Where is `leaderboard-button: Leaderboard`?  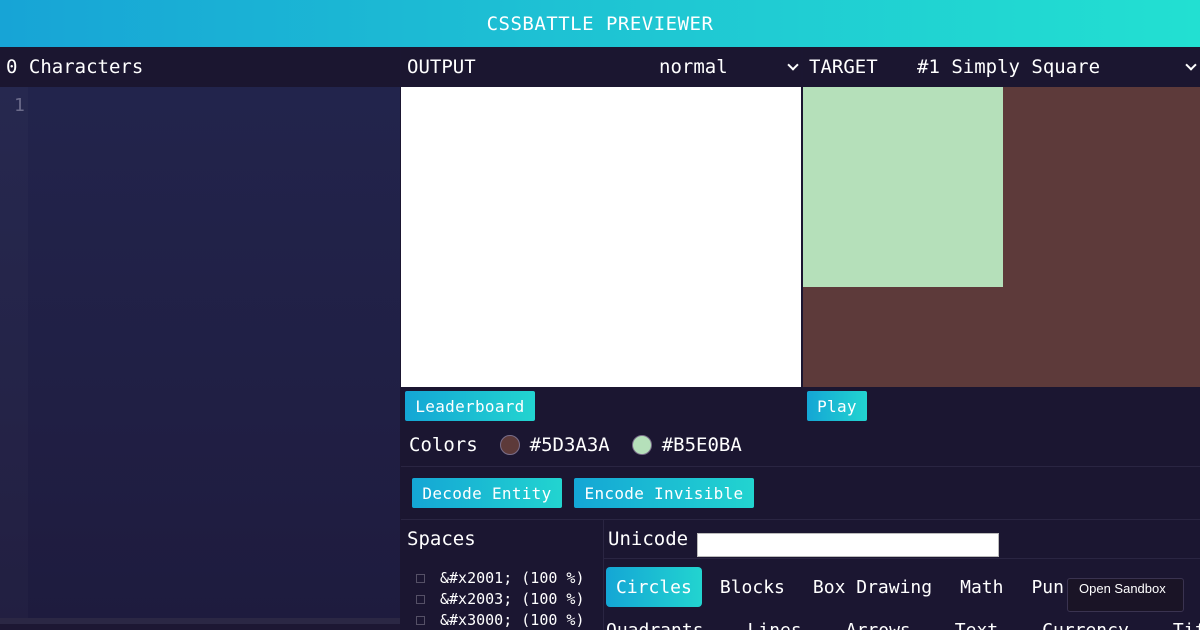
leaderboard-button: Leaderboard is located at coordinates (470, 406).